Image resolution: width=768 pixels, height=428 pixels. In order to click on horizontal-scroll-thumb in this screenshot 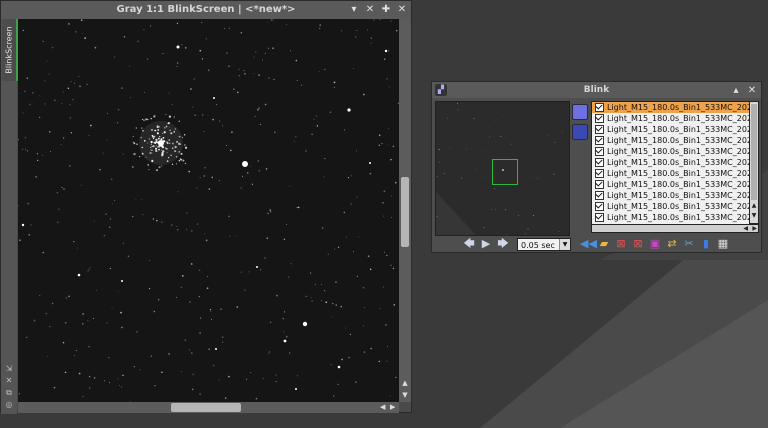, I will do `click(206, 407)`.